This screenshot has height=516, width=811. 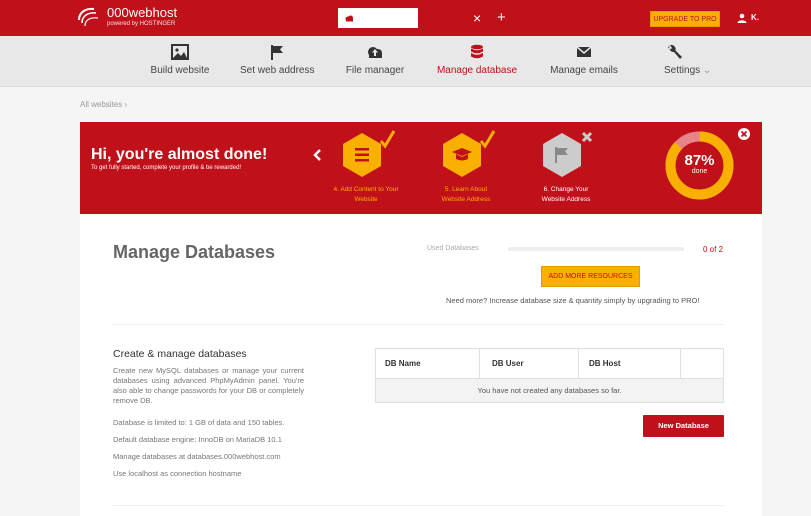 I want to click on graduation-cap-icon, so click(x=469, y=153).